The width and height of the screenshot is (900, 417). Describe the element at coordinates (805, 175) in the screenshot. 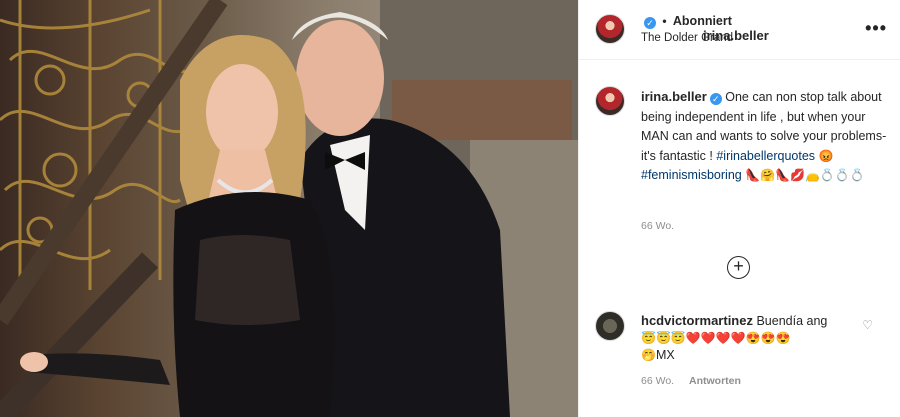

I see `caption-emoji-row: 👠🤗👠💋👝💍💍💍` at that location.